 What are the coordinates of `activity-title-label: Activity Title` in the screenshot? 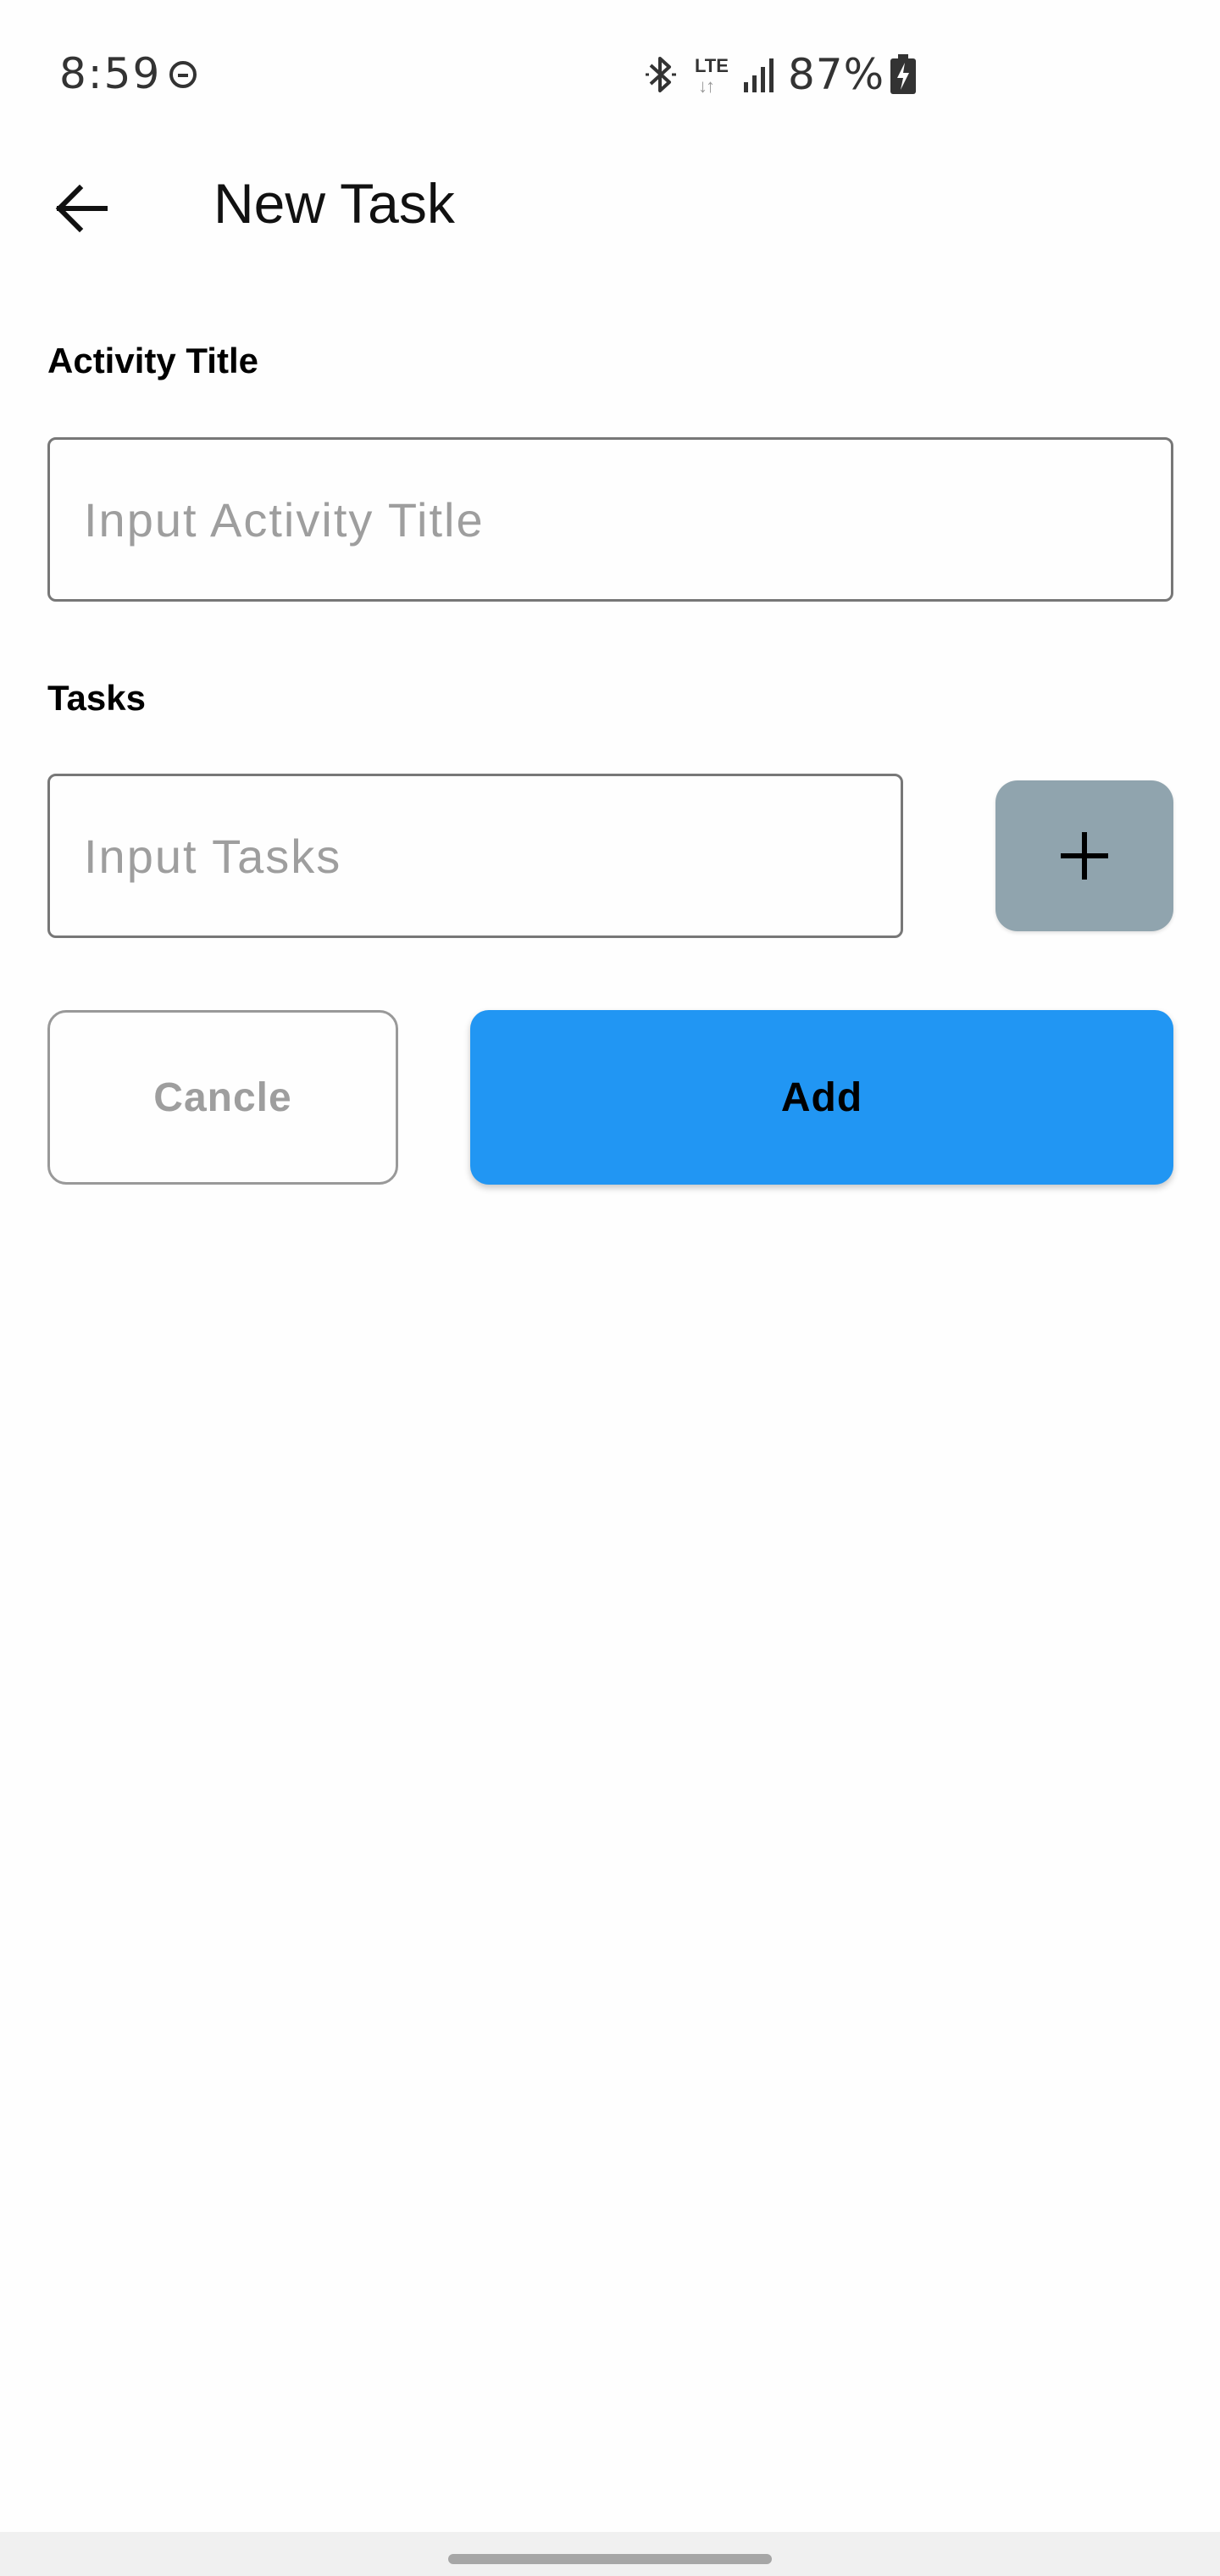 It's located at (152, 360).